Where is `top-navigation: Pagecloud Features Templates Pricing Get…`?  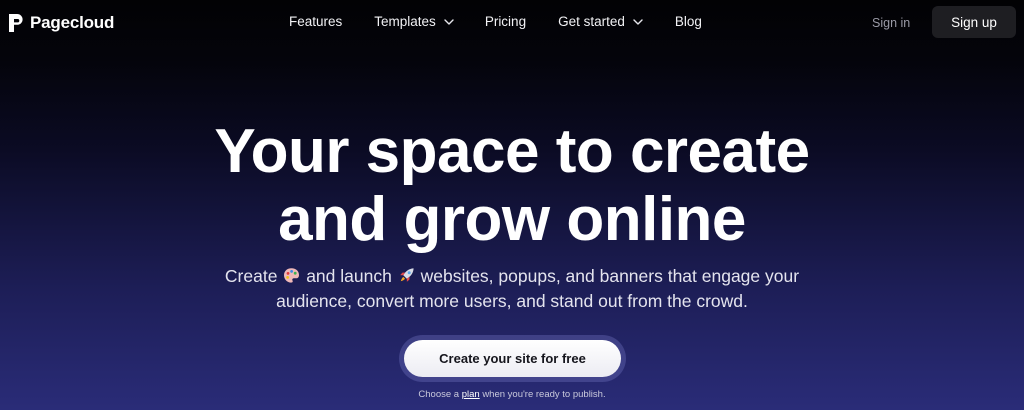
top-navigation: Pagecloud Features Templates Pricing Get… is located at coordinates (512, 22).